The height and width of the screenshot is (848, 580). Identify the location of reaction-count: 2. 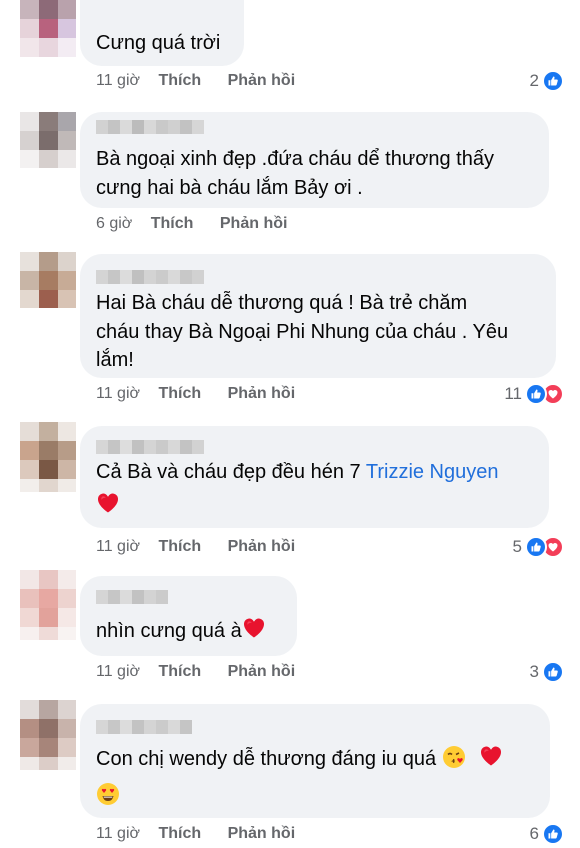
(534, 80).